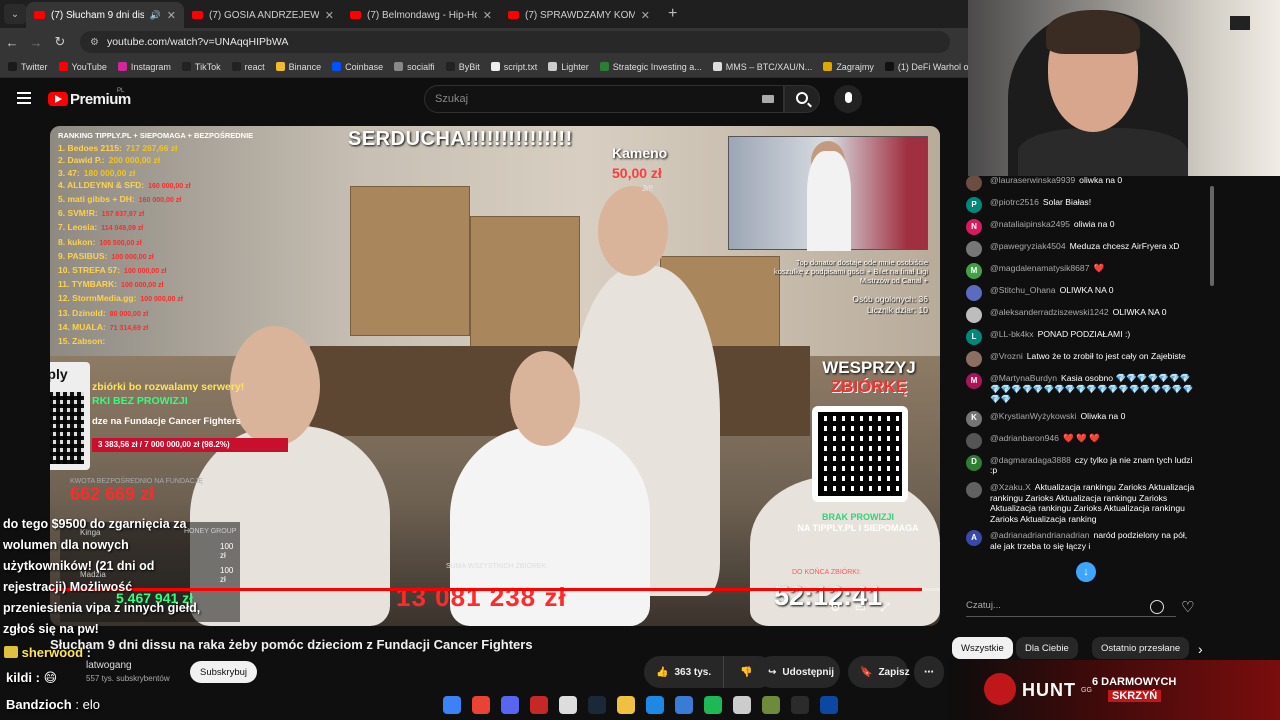 The width and height of the screenshot is (1280, 720). What do you see at coordinates (848, 67) in the screenshot?
I see `bookmark-item: Zagrajmy` at bounding box center [848, 67].